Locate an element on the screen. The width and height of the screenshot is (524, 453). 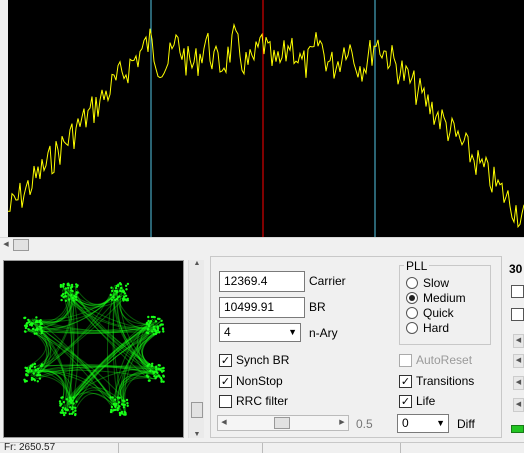
scroll-left-icon: ◀ is located at coordinates (6, 245).